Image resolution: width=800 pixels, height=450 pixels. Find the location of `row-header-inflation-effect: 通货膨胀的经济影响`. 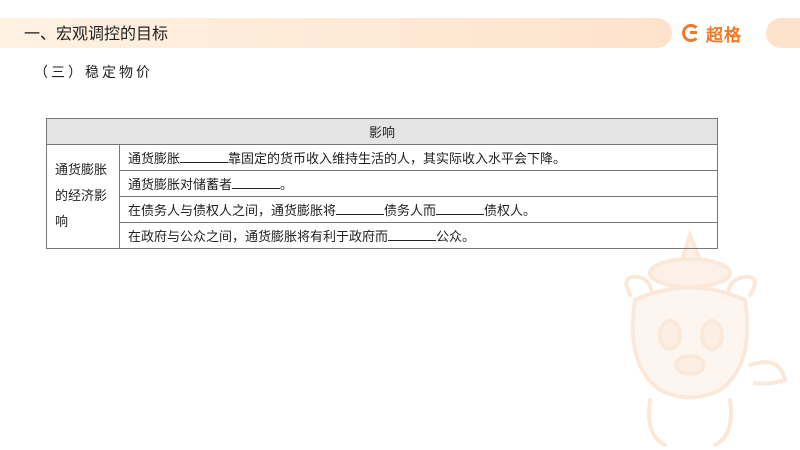

row-header-inflation-effect: 通货膨胀的经济影响 is located at coordinates (83, 196).